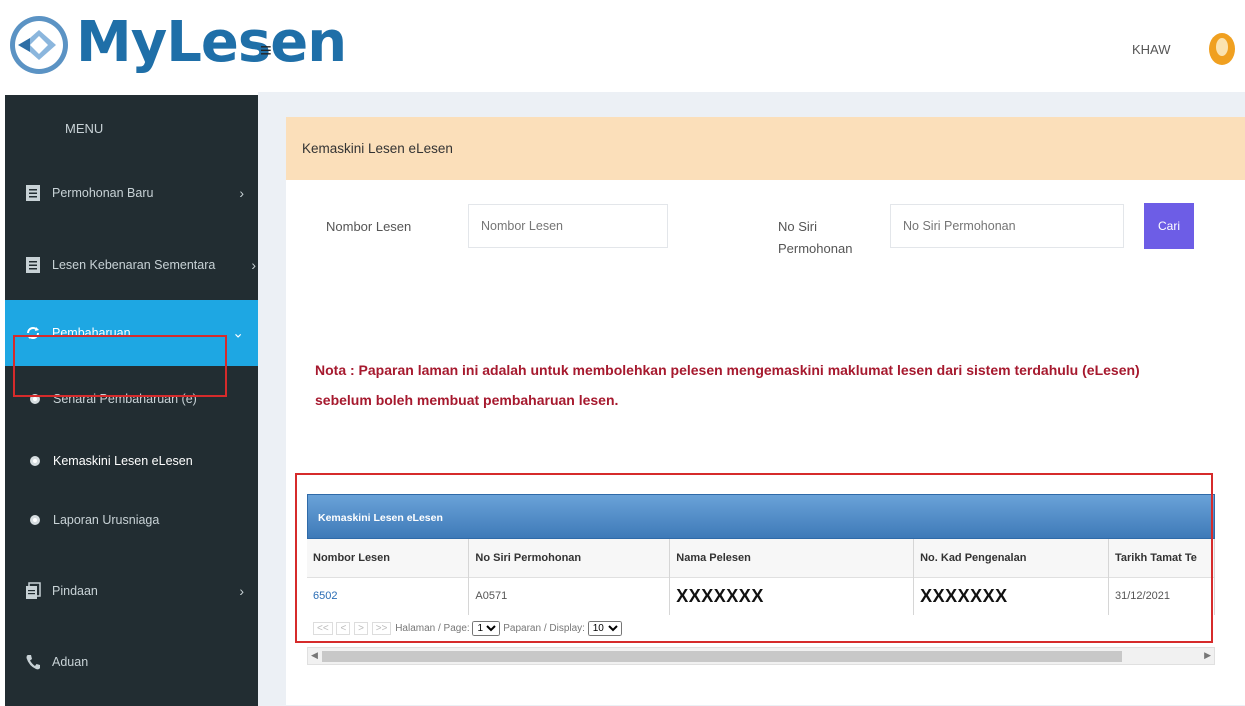 The height and width of the screenshot is (706, 1245). I want to click on phone-icon, so click(33, 662).